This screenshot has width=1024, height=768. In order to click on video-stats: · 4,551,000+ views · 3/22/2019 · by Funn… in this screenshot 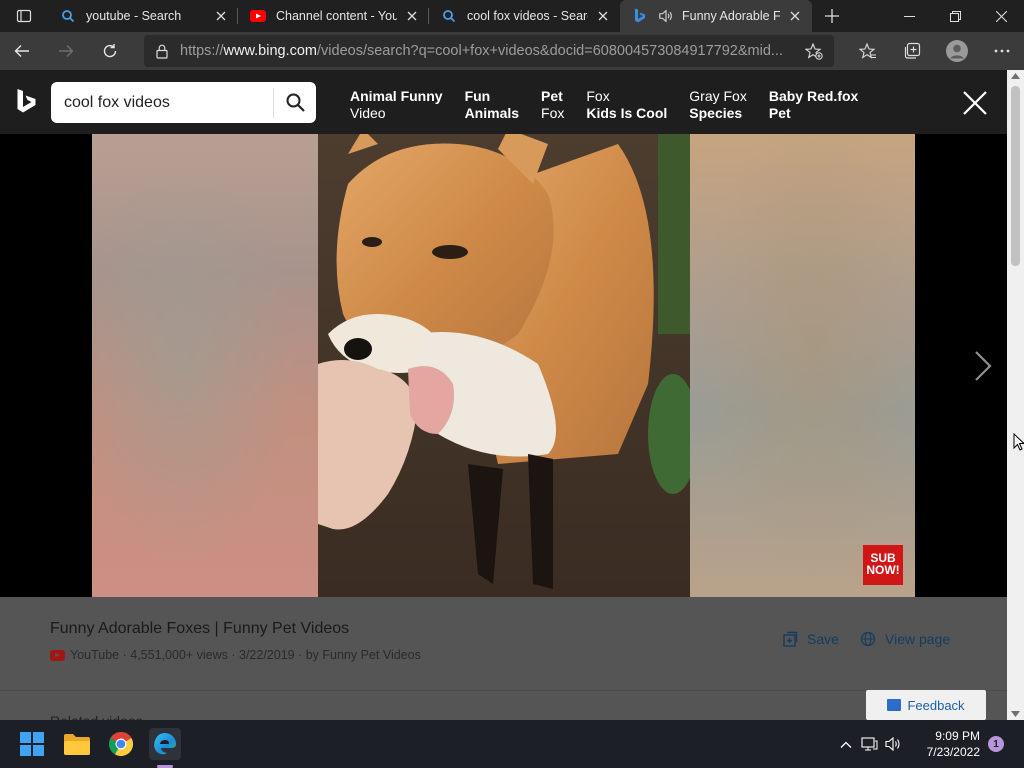, I will do `click(271, 655)`.